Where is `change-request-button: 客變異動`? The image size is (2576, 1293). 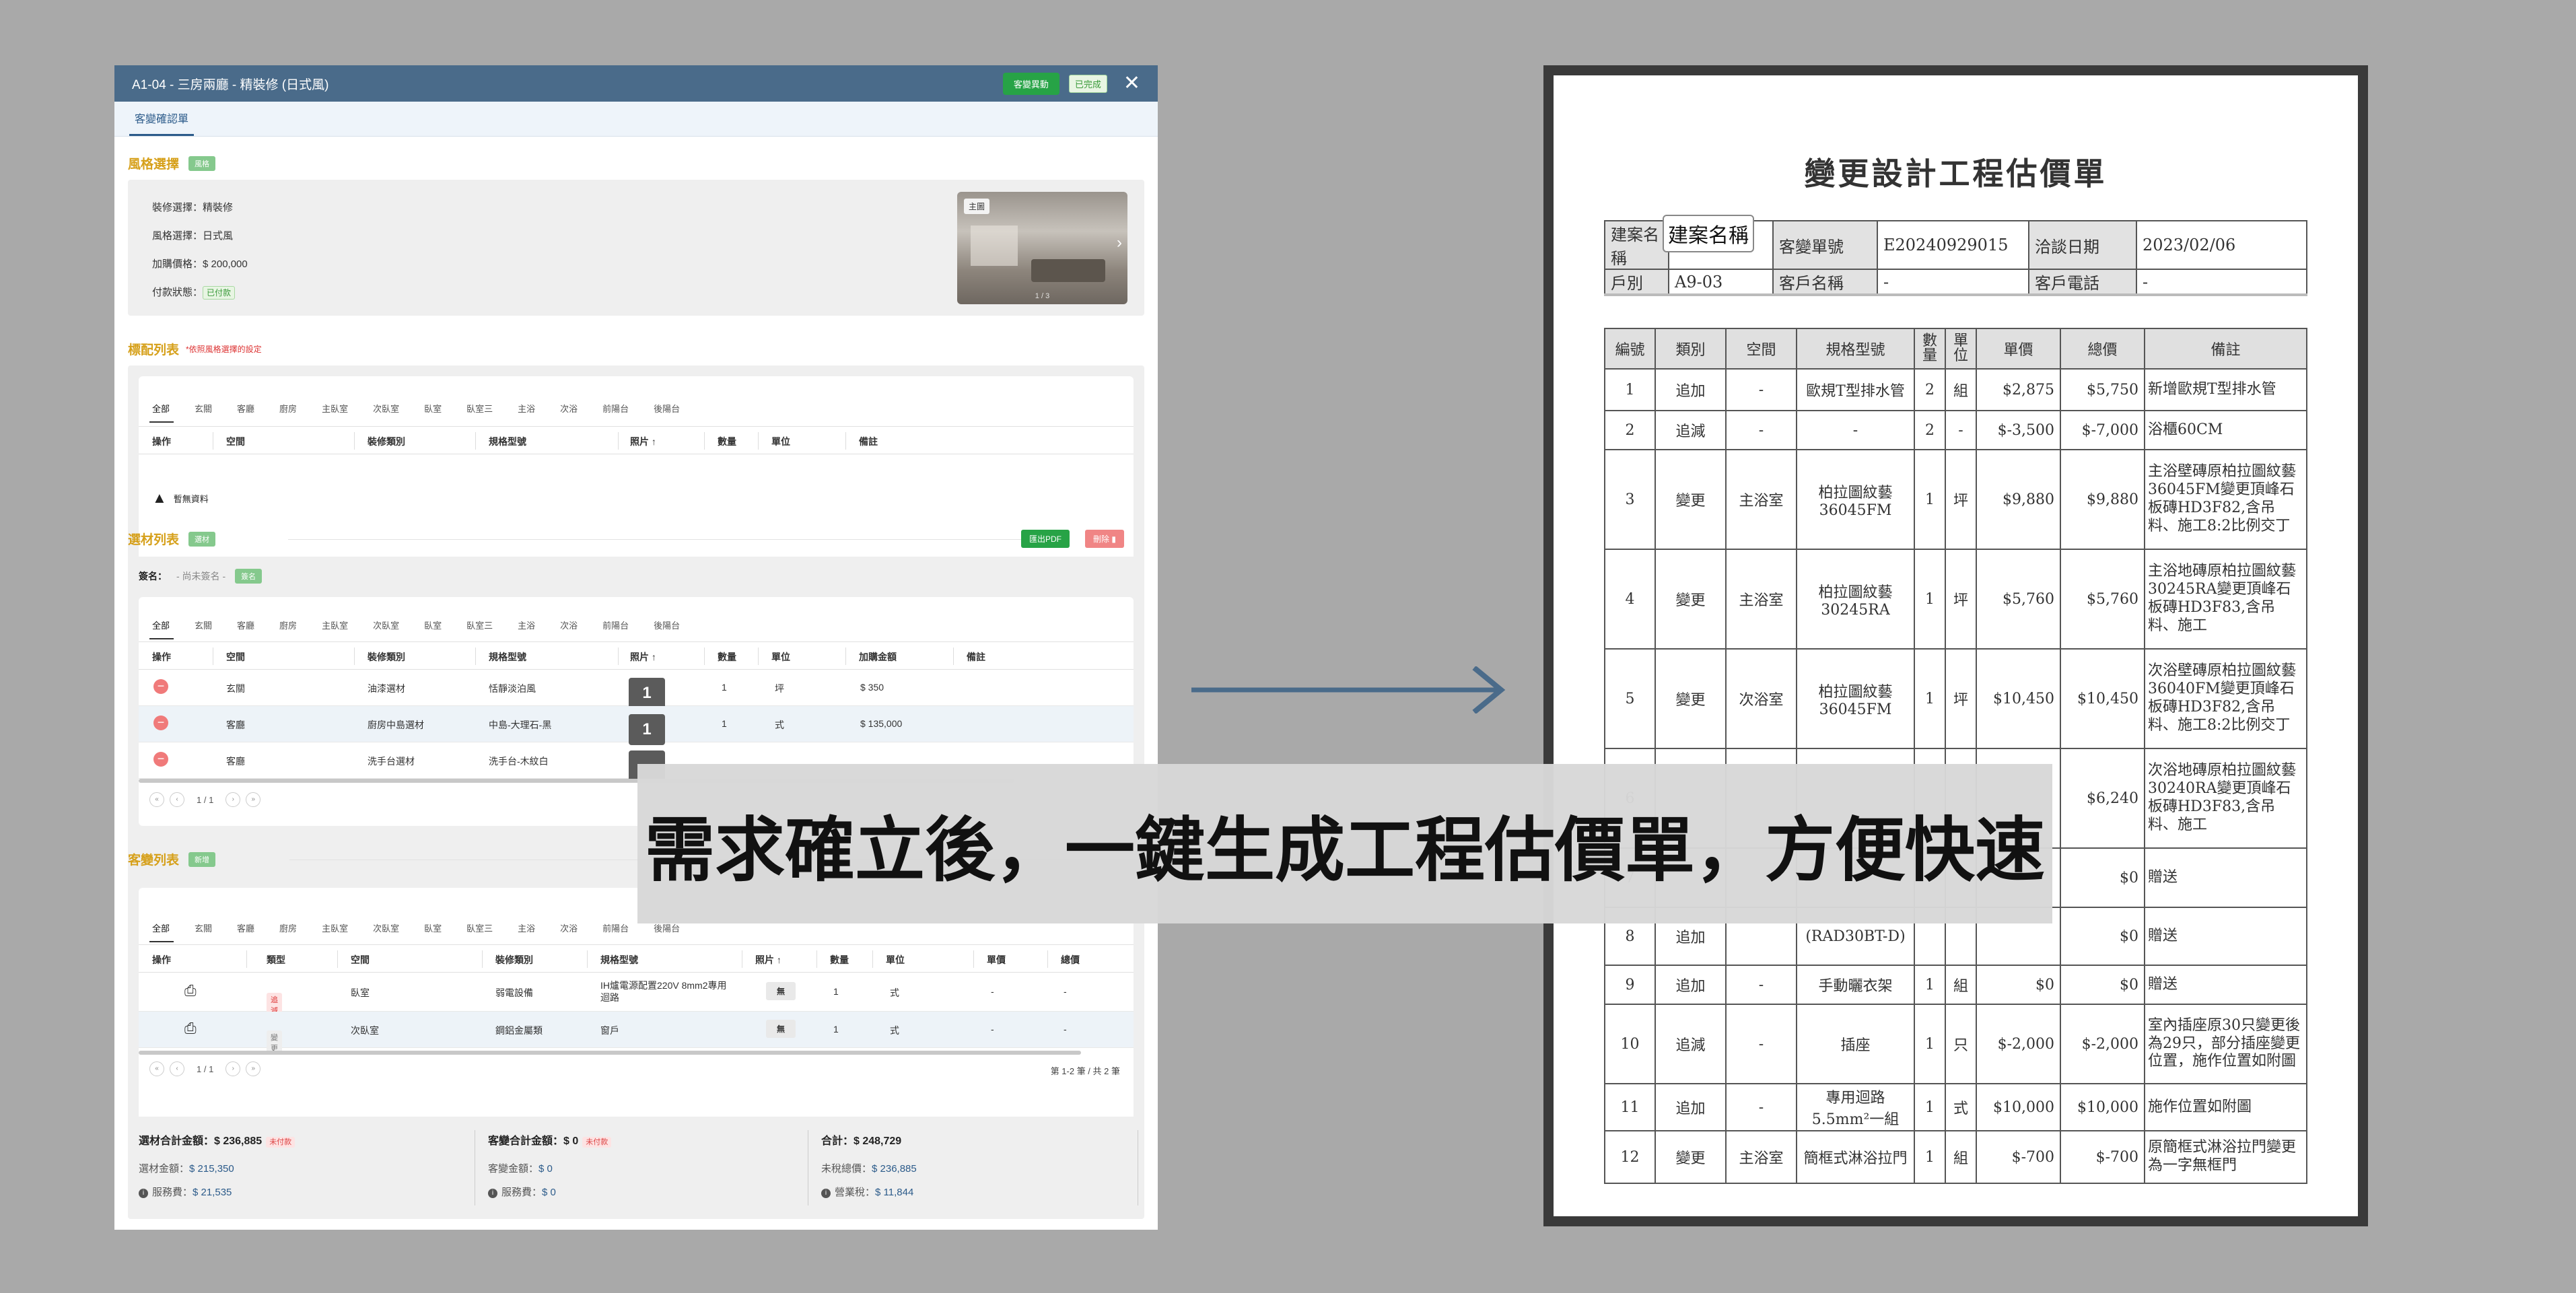
change-request-button: 客變異動 is located at coordinates (1030, 83).